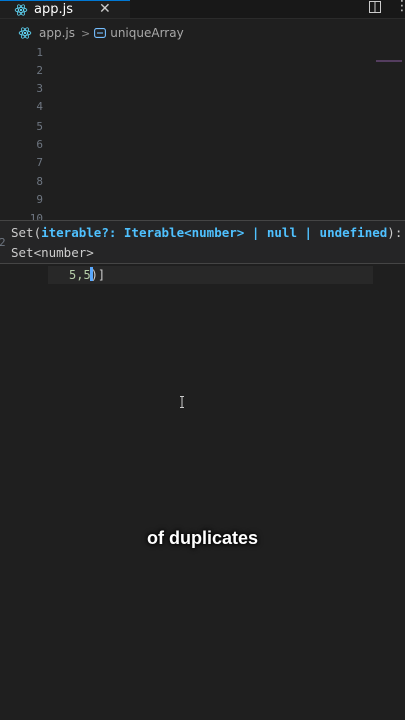 The width and height of the screenshot is (405, 720). Describe the element at coordinates (57, 33) in the screenshot. I see `breadcrumb-file: app.js` at that location.